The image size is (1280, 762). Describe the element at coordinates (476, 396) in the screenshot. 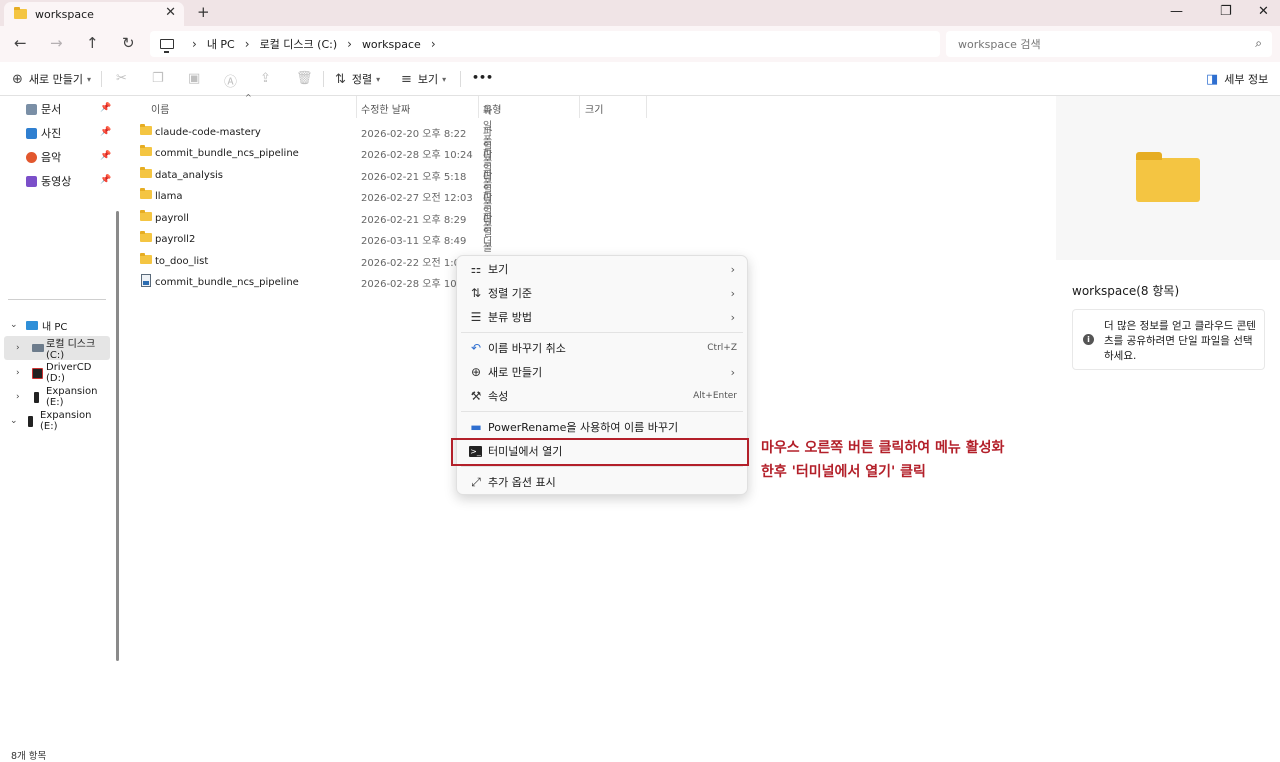

I see `wrench-icon: ⚒` at that location.